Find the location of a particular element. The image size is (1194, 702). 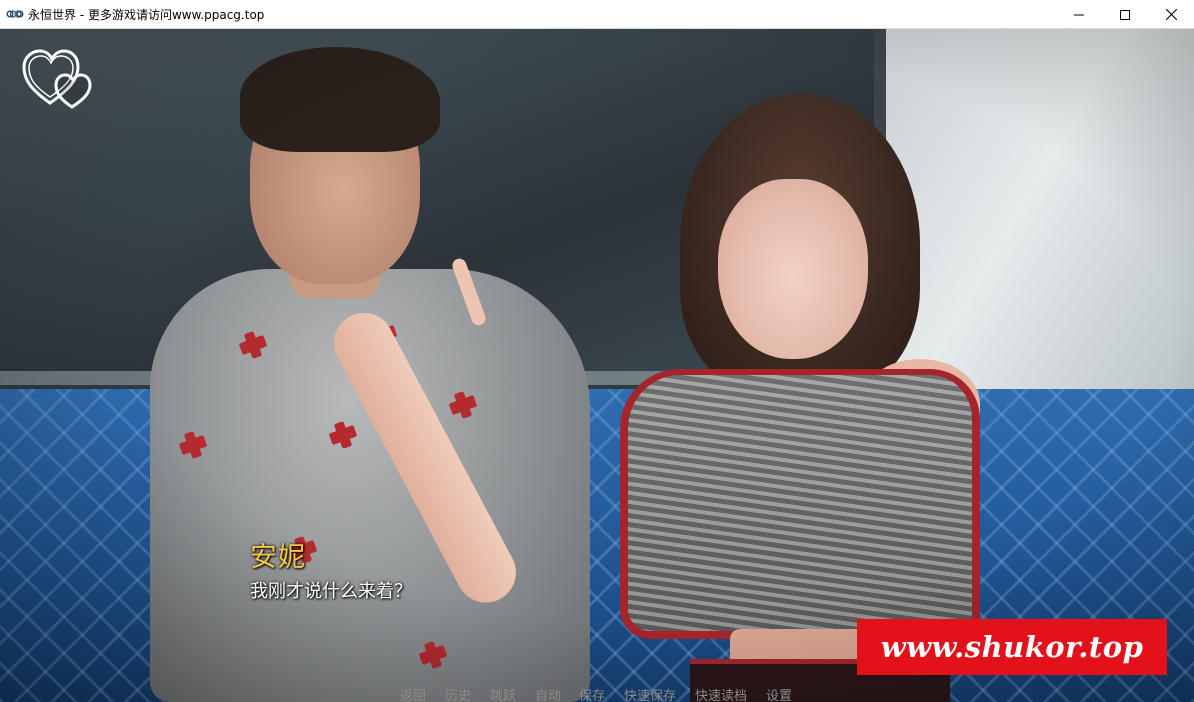

speaker-name: 安妮 is located at coordinates (278, 557).